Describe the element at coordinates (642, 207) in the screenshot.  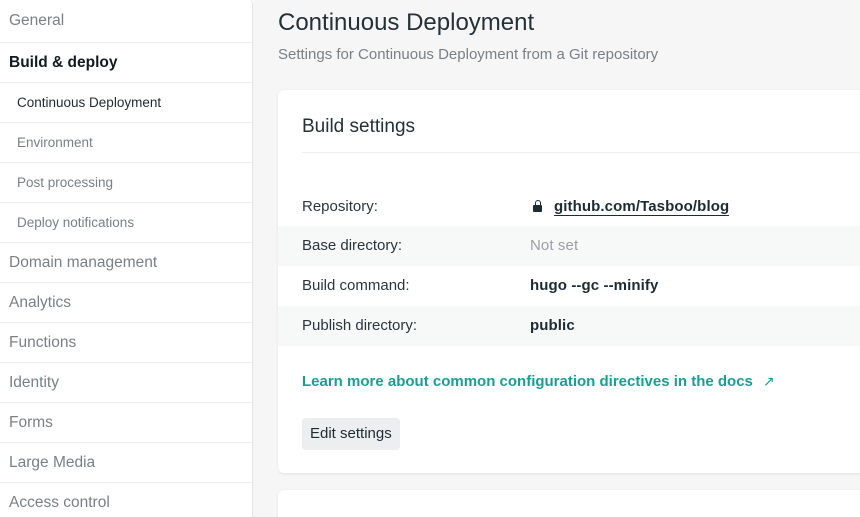
I see `repository-link: github.com/Tasboo/blog` at that location.